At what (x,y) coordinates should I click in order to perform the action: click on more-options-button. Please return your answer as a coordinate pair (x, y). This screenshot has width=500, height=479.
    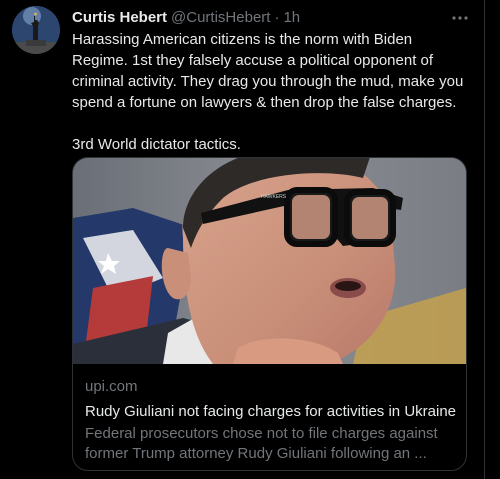
    Looking at the image, I should click on (460, 18).